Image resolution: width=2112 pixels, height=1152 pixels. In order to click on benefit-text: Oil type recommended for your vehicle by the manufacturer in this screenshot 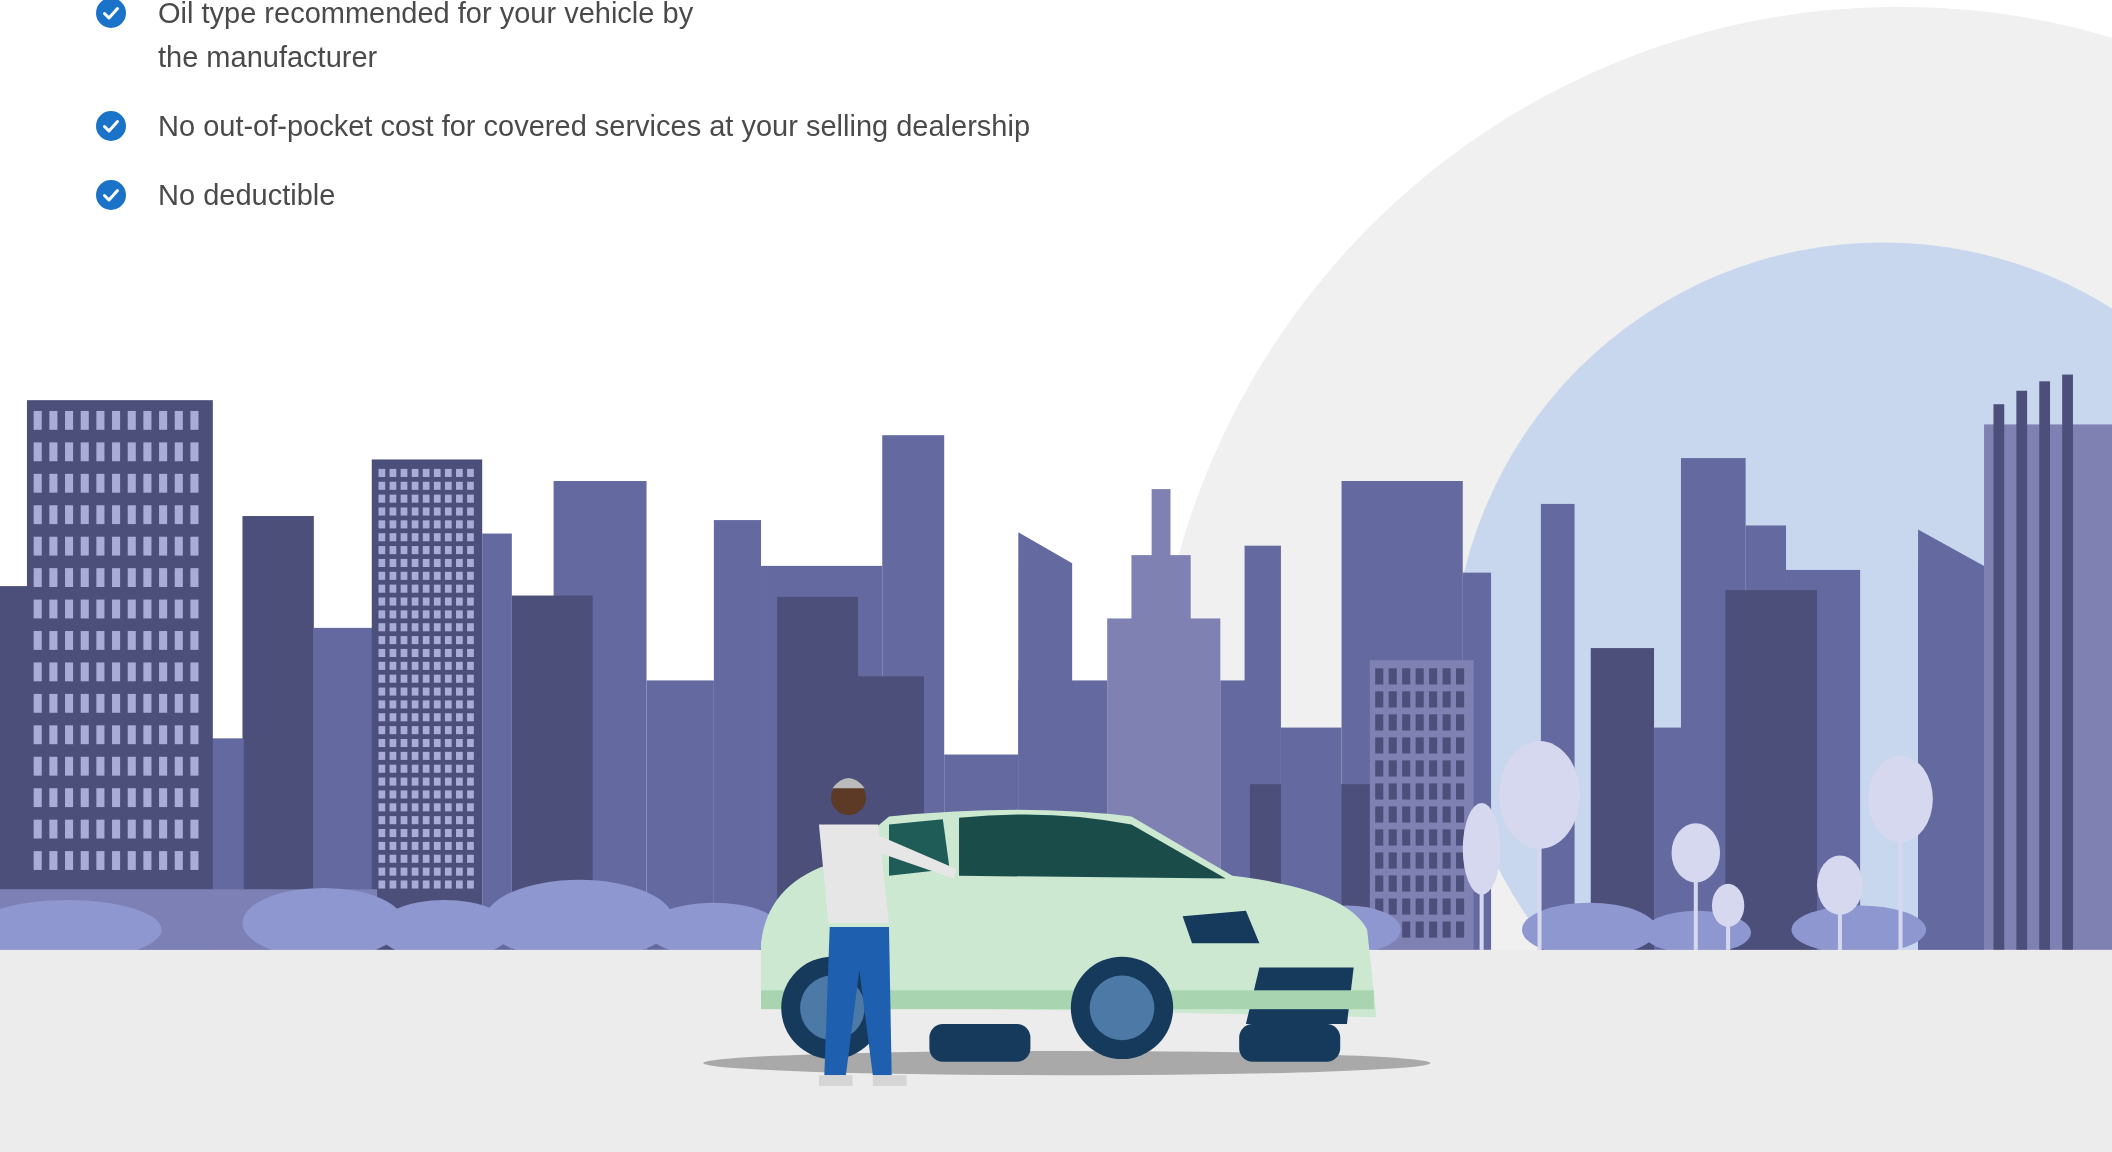, I will do `click(426, 37)`.